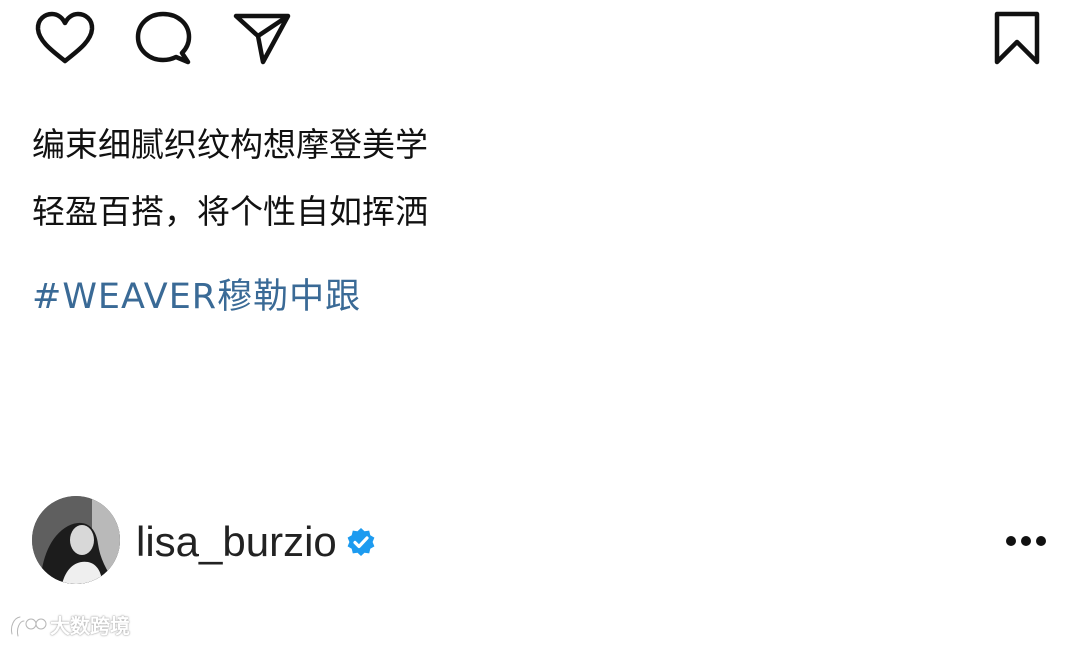 Image resolution: width=1080 pixels, height=648 pixels. What do you see at coordinates (29, 626) in the screenshot?
I see `watermark-logo-icon` at bounding box center [29, 626].